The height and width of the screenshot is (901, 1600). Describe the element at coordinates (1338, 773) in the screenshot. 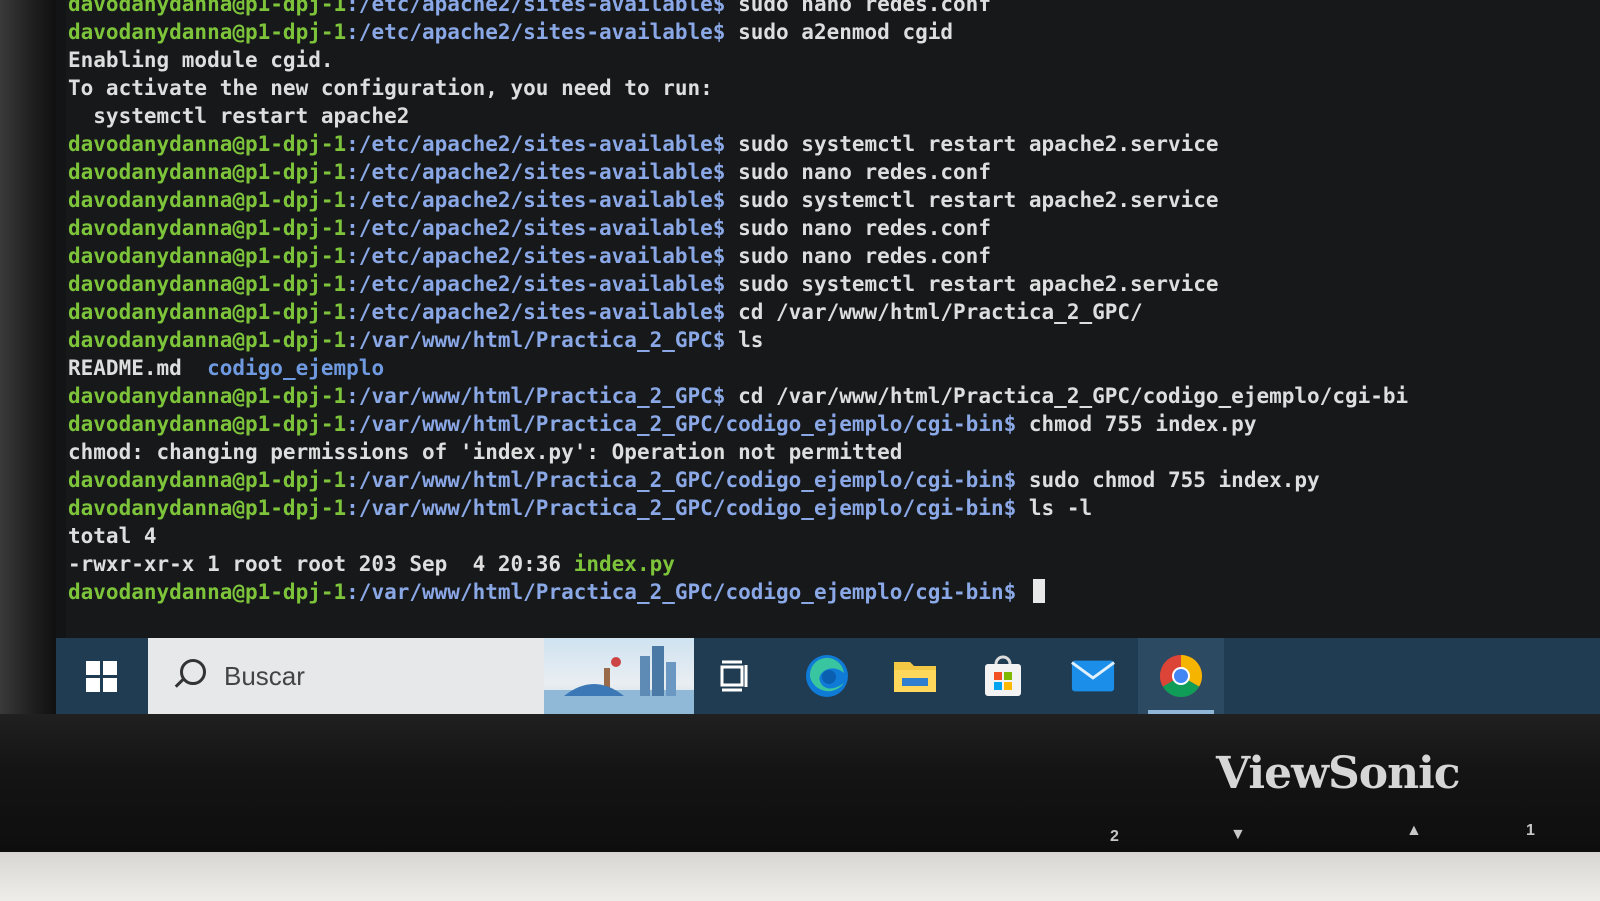

I see `monitor-brand-logo: ViewSonic` at that location.